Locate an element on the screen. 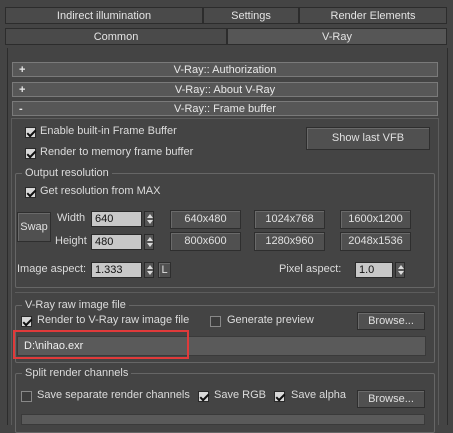  rollout-about: + V-Ray:: About V-Ray is located at coordinates (225, 89).